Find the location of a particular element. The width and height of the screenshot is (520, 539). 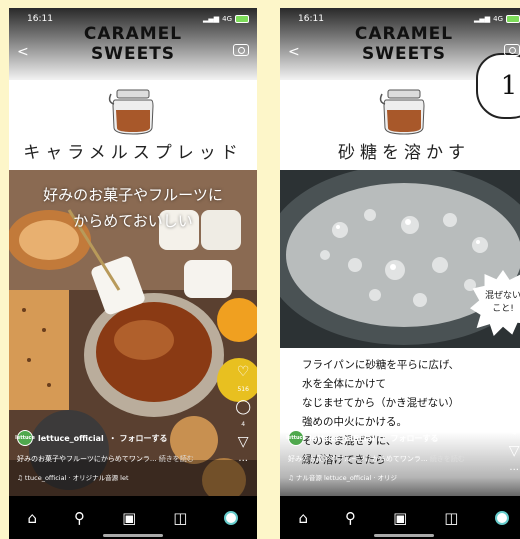

page-title: キャラメルスプレッド is located at coordinates (133, 153).